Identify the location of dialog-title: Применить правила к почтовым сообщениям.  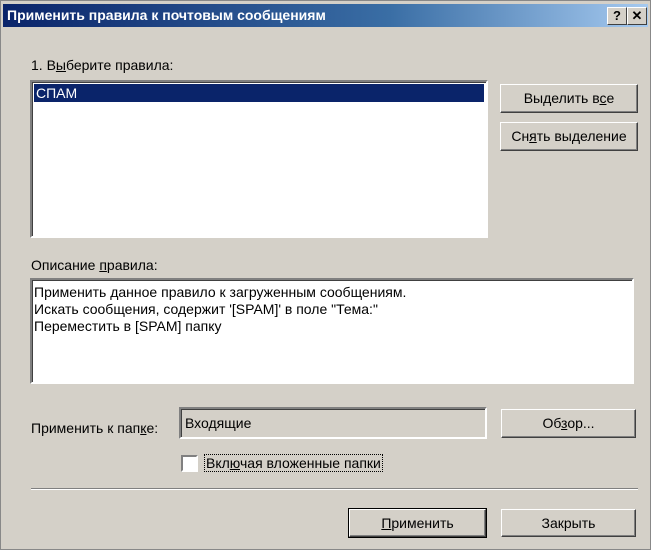
(166, 15).